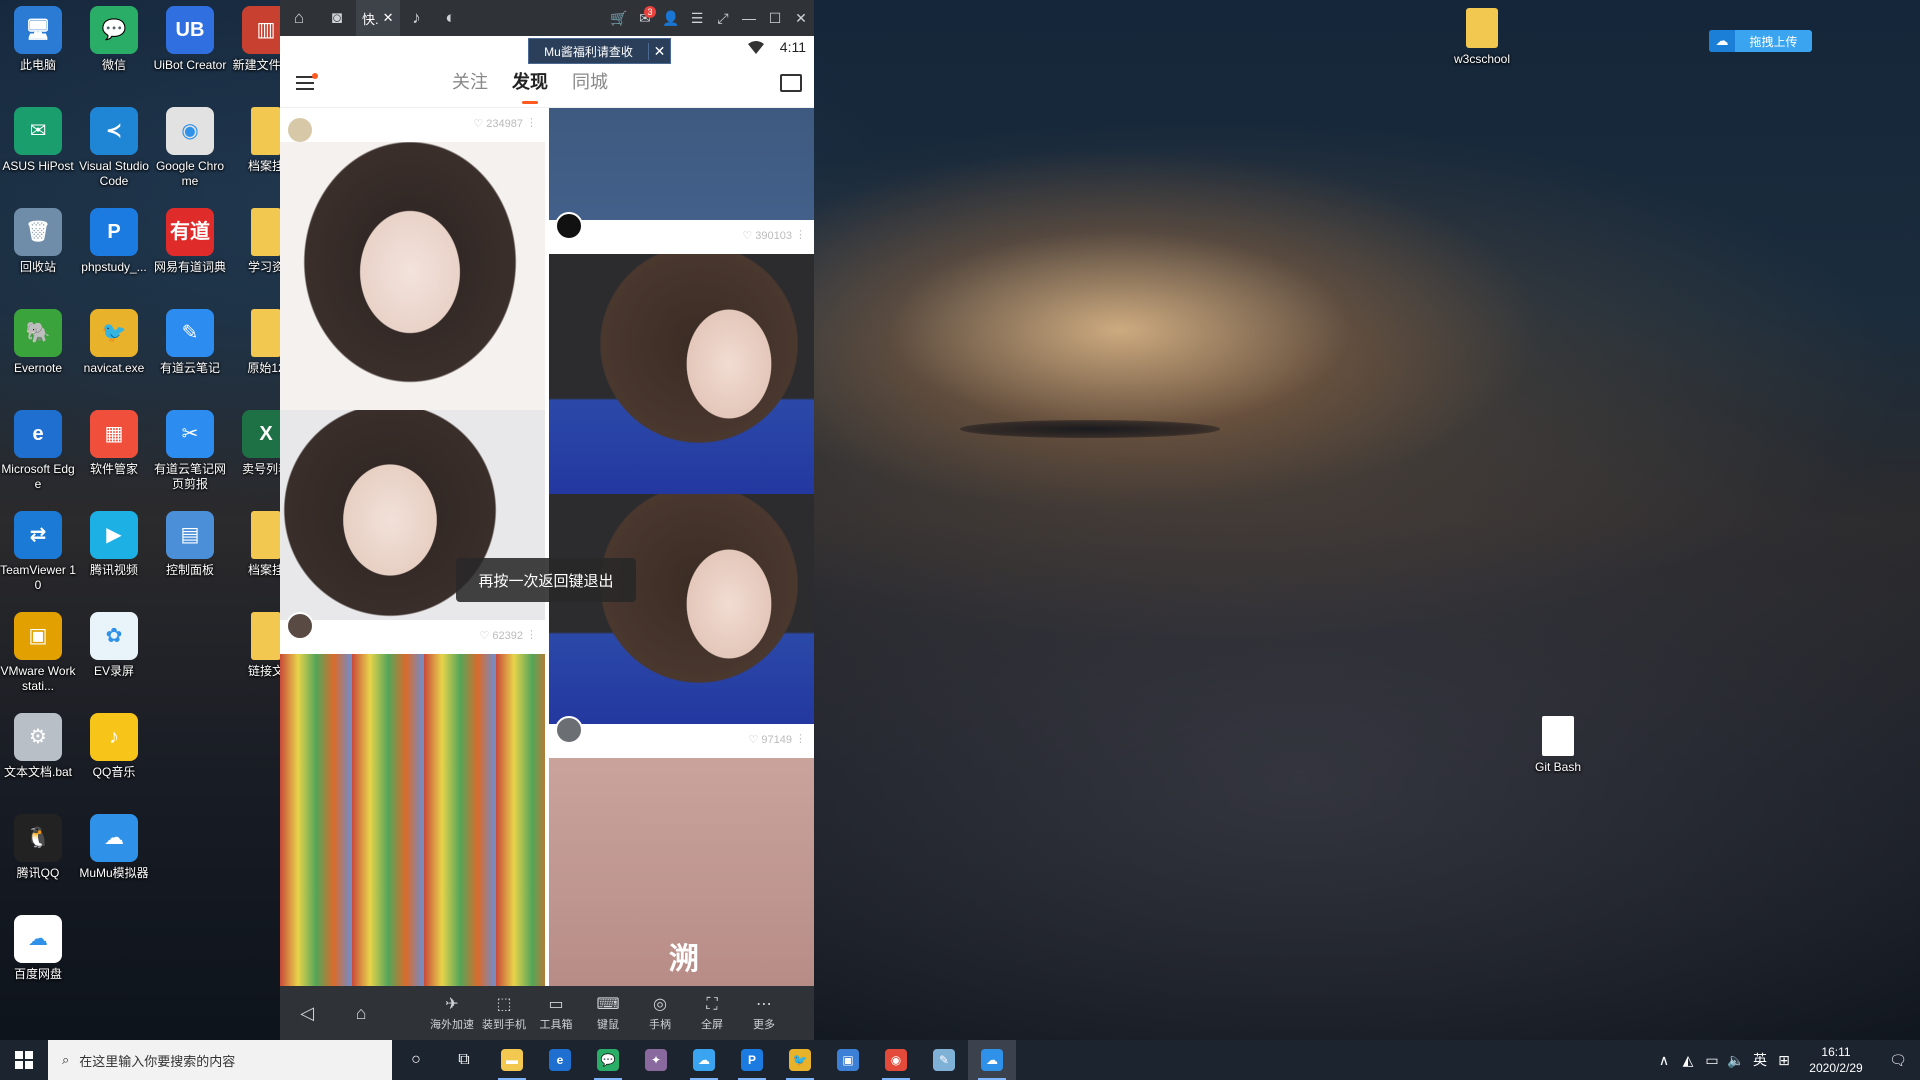 The width and height of the screenshot is (1920, 1080). Describe the element at coordinates (791, 83) in the screenshot. I see `cast-icon` at that location.